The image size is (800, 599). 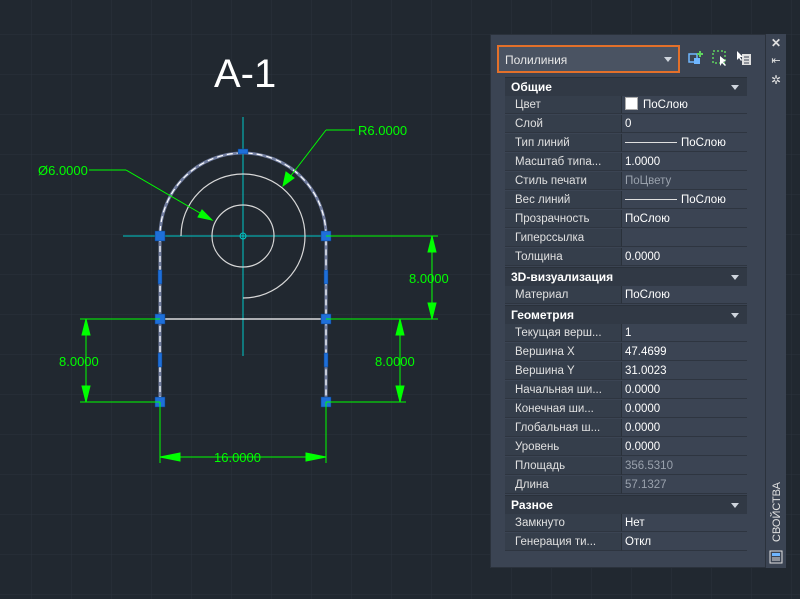 What do you see at coordinates (684, 333) in the screenshot?
I see `property-value: 1` at bounding box center [684, 333].